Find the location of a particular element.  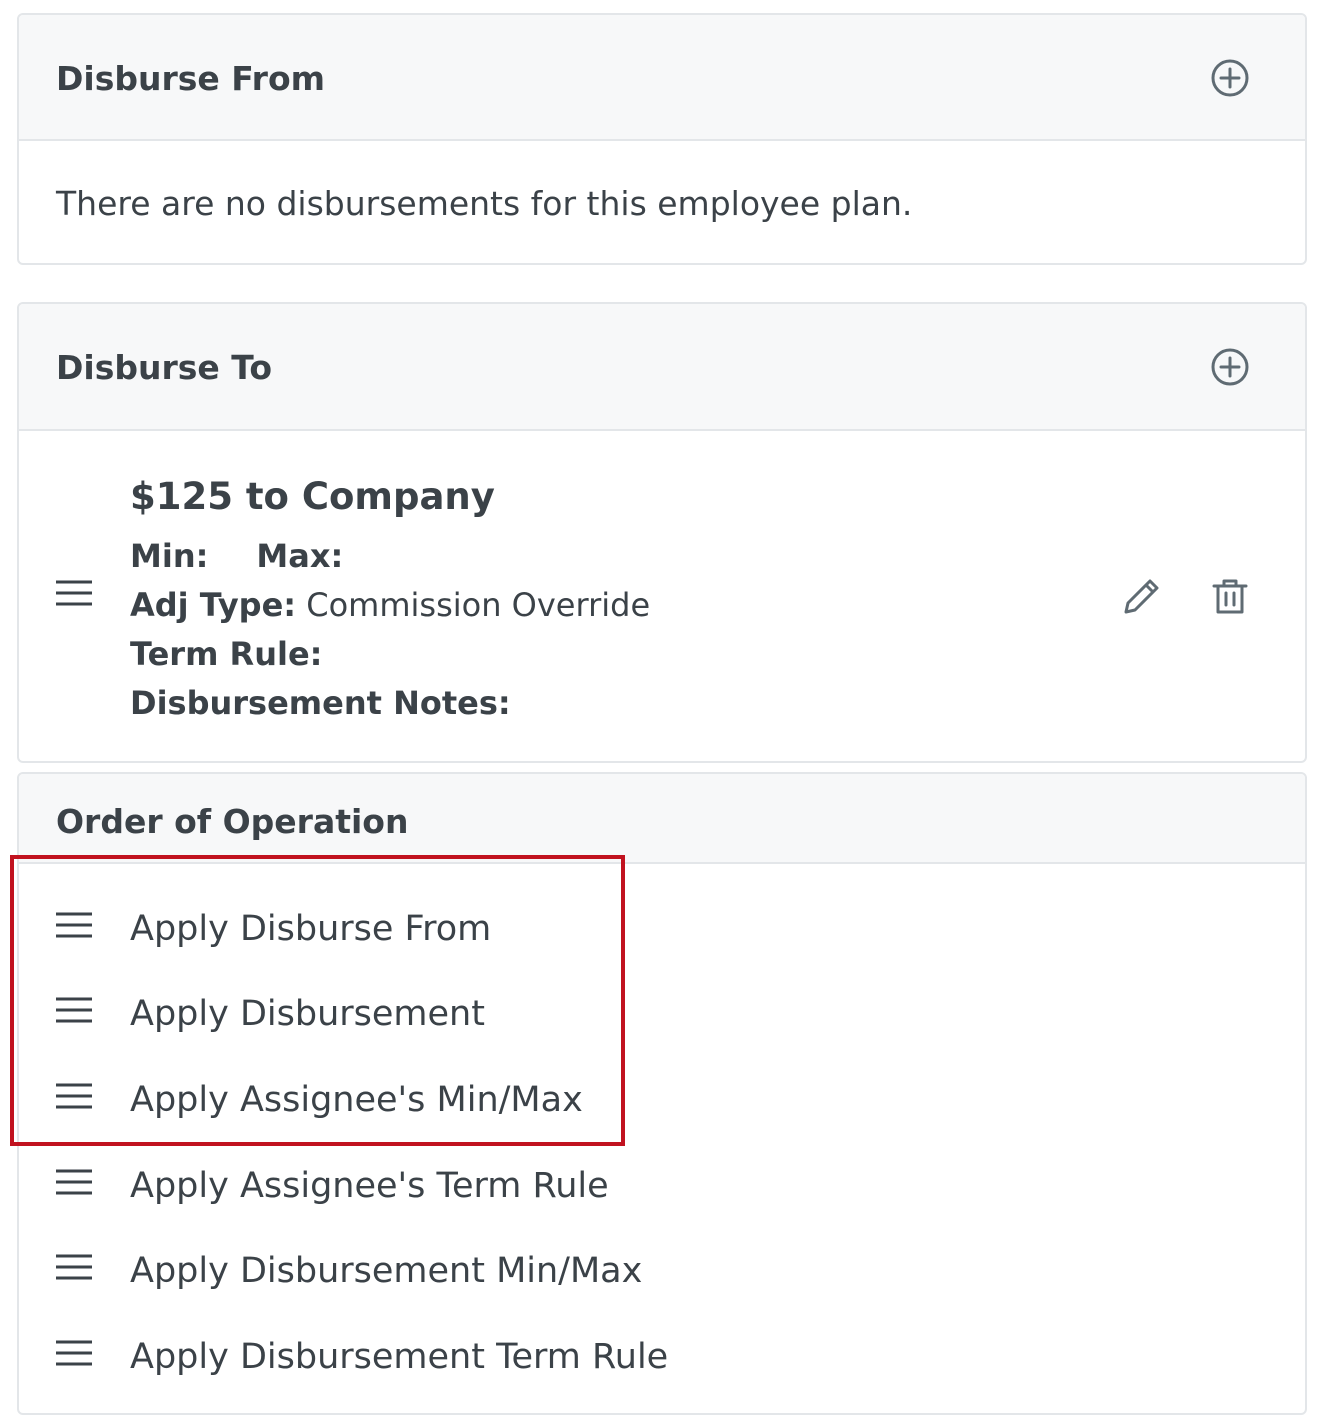

add-disburse-to-button is located at coordinates (1230, 367).